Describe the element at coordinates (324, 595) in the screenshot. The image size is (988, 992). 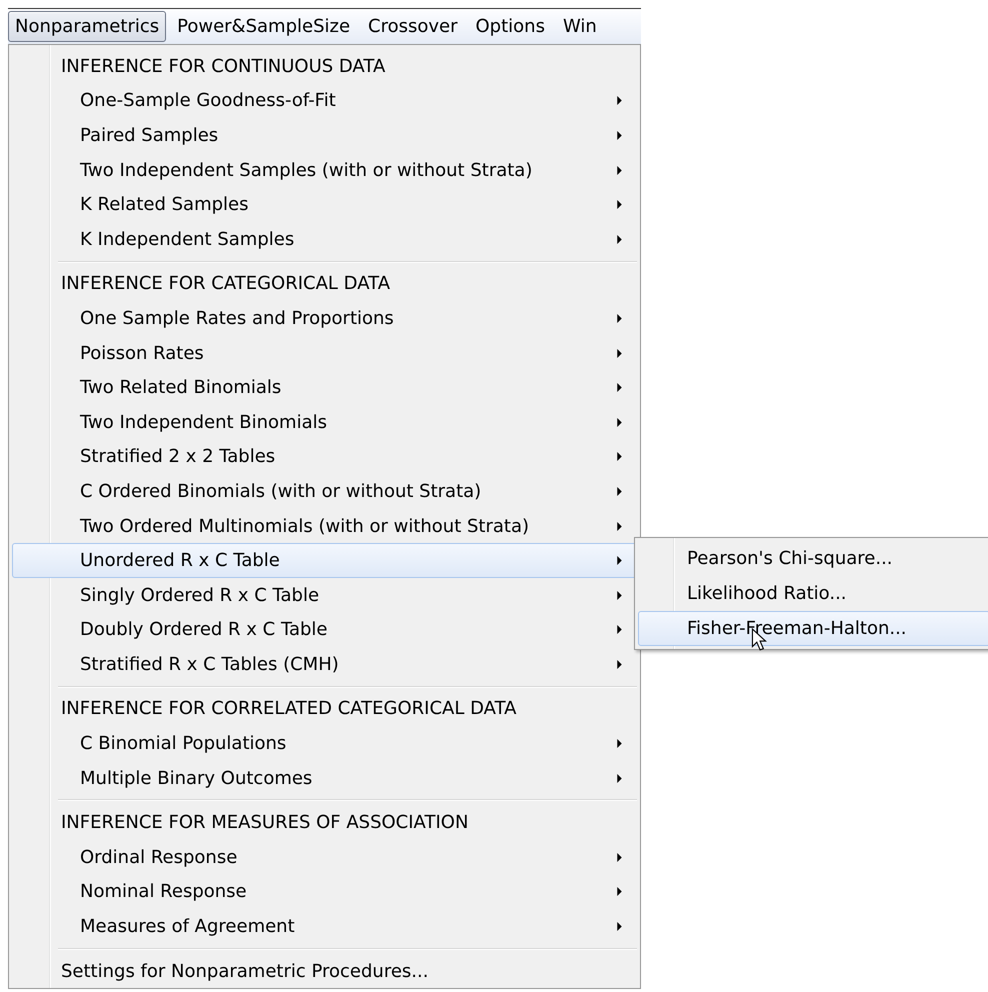
I see `menu-item: Singly Ordered R x C Table` at that location.